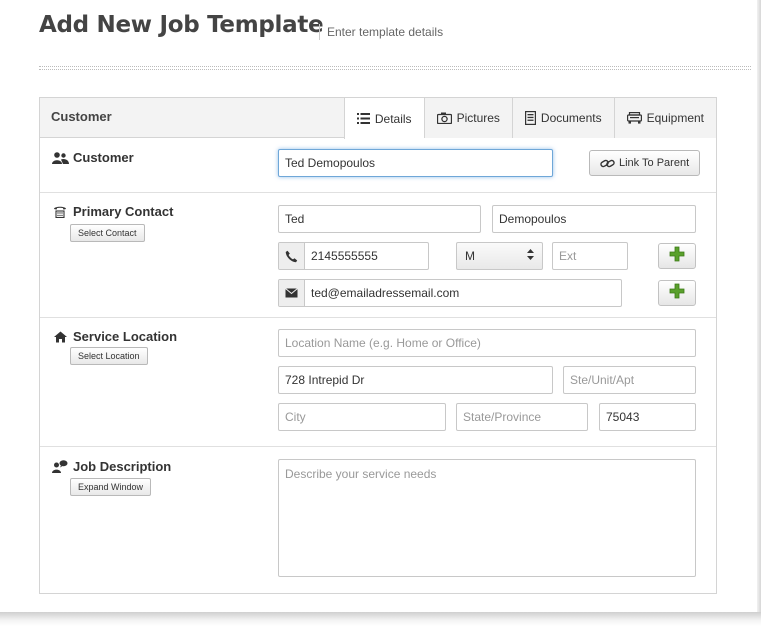  I want to click on page-shadow-bottom, so click(380, 619).